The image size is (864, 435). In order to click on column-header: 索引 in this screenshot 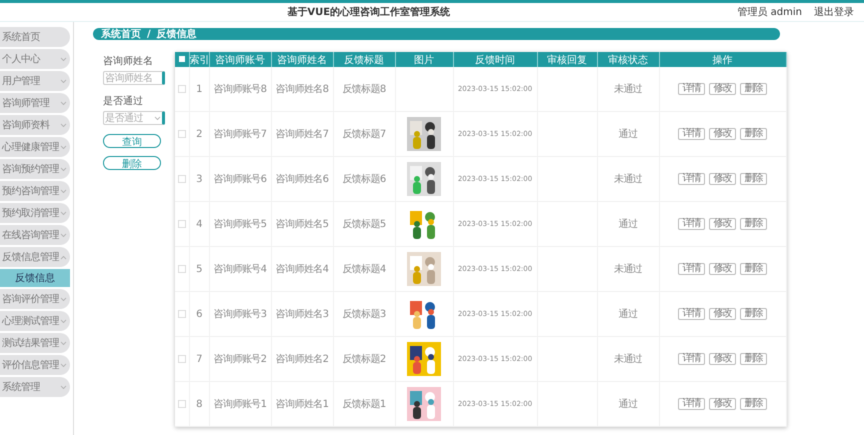, I will do `click(199, 59)`.